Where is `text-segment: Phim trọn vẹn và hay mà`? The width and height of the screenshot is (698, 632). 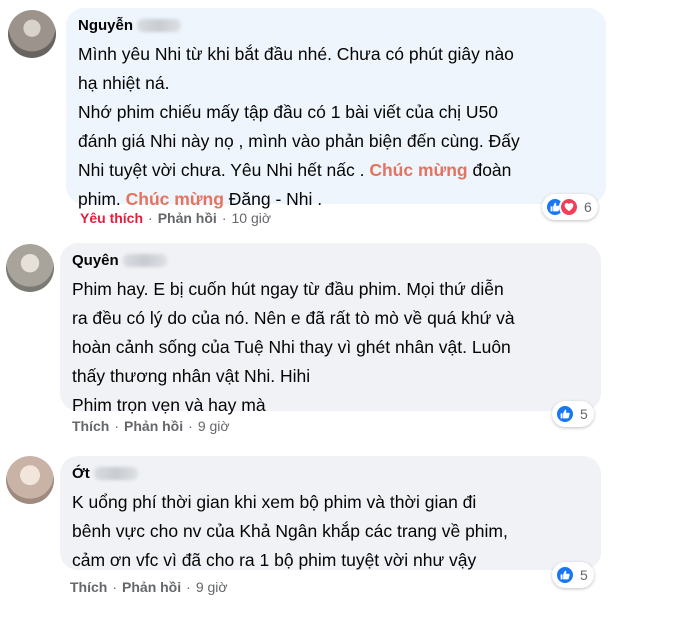 text-segment: Phim trọn vẹn và hay mà is located at coordinates (169, 405).